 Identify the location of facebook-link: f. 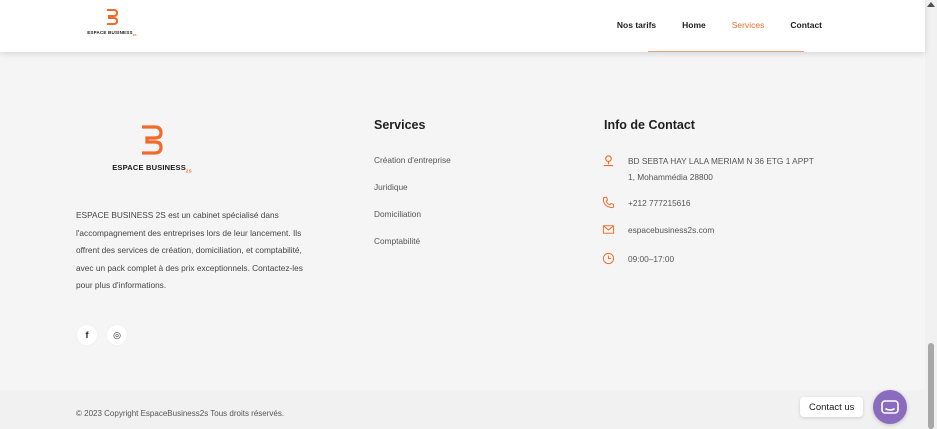
(87, 335).